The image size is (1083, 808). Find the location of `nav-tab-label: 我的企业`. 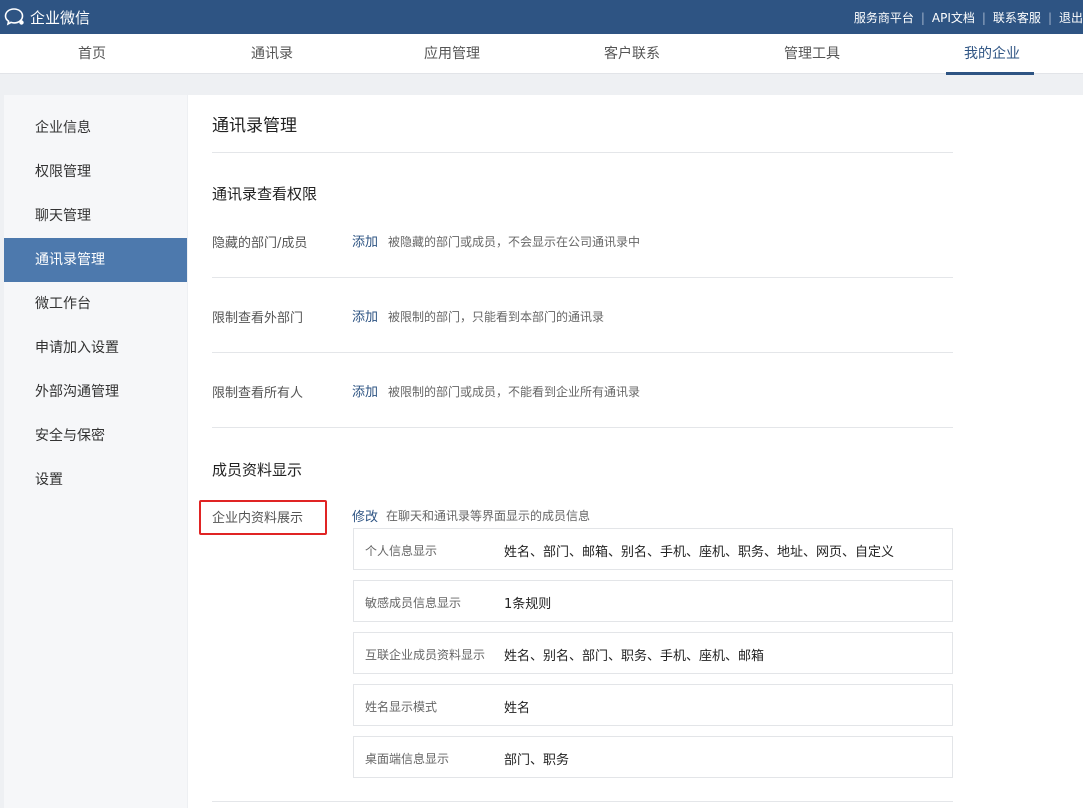

nav-tab-label: 我的企业 is located at coordinates (992, 54).